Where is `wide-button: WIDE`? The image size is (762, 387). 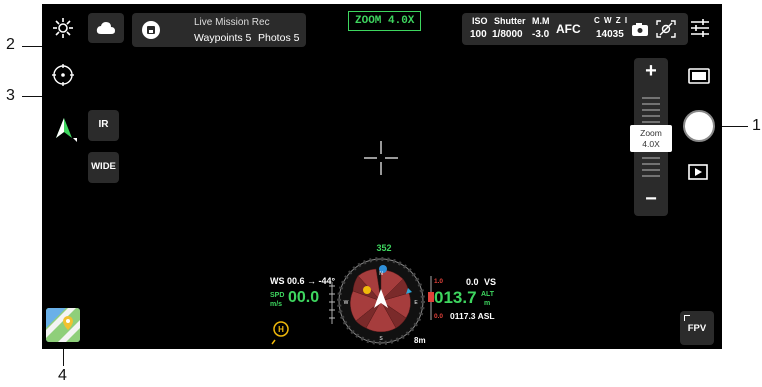 wide-button: WIDE is located at coordinates (103, 167).